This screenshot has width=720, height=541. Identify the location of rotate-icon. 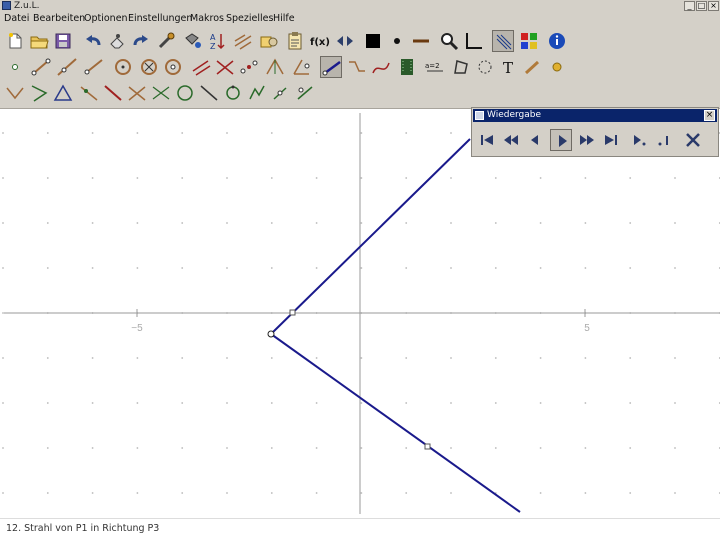
(281, 93).